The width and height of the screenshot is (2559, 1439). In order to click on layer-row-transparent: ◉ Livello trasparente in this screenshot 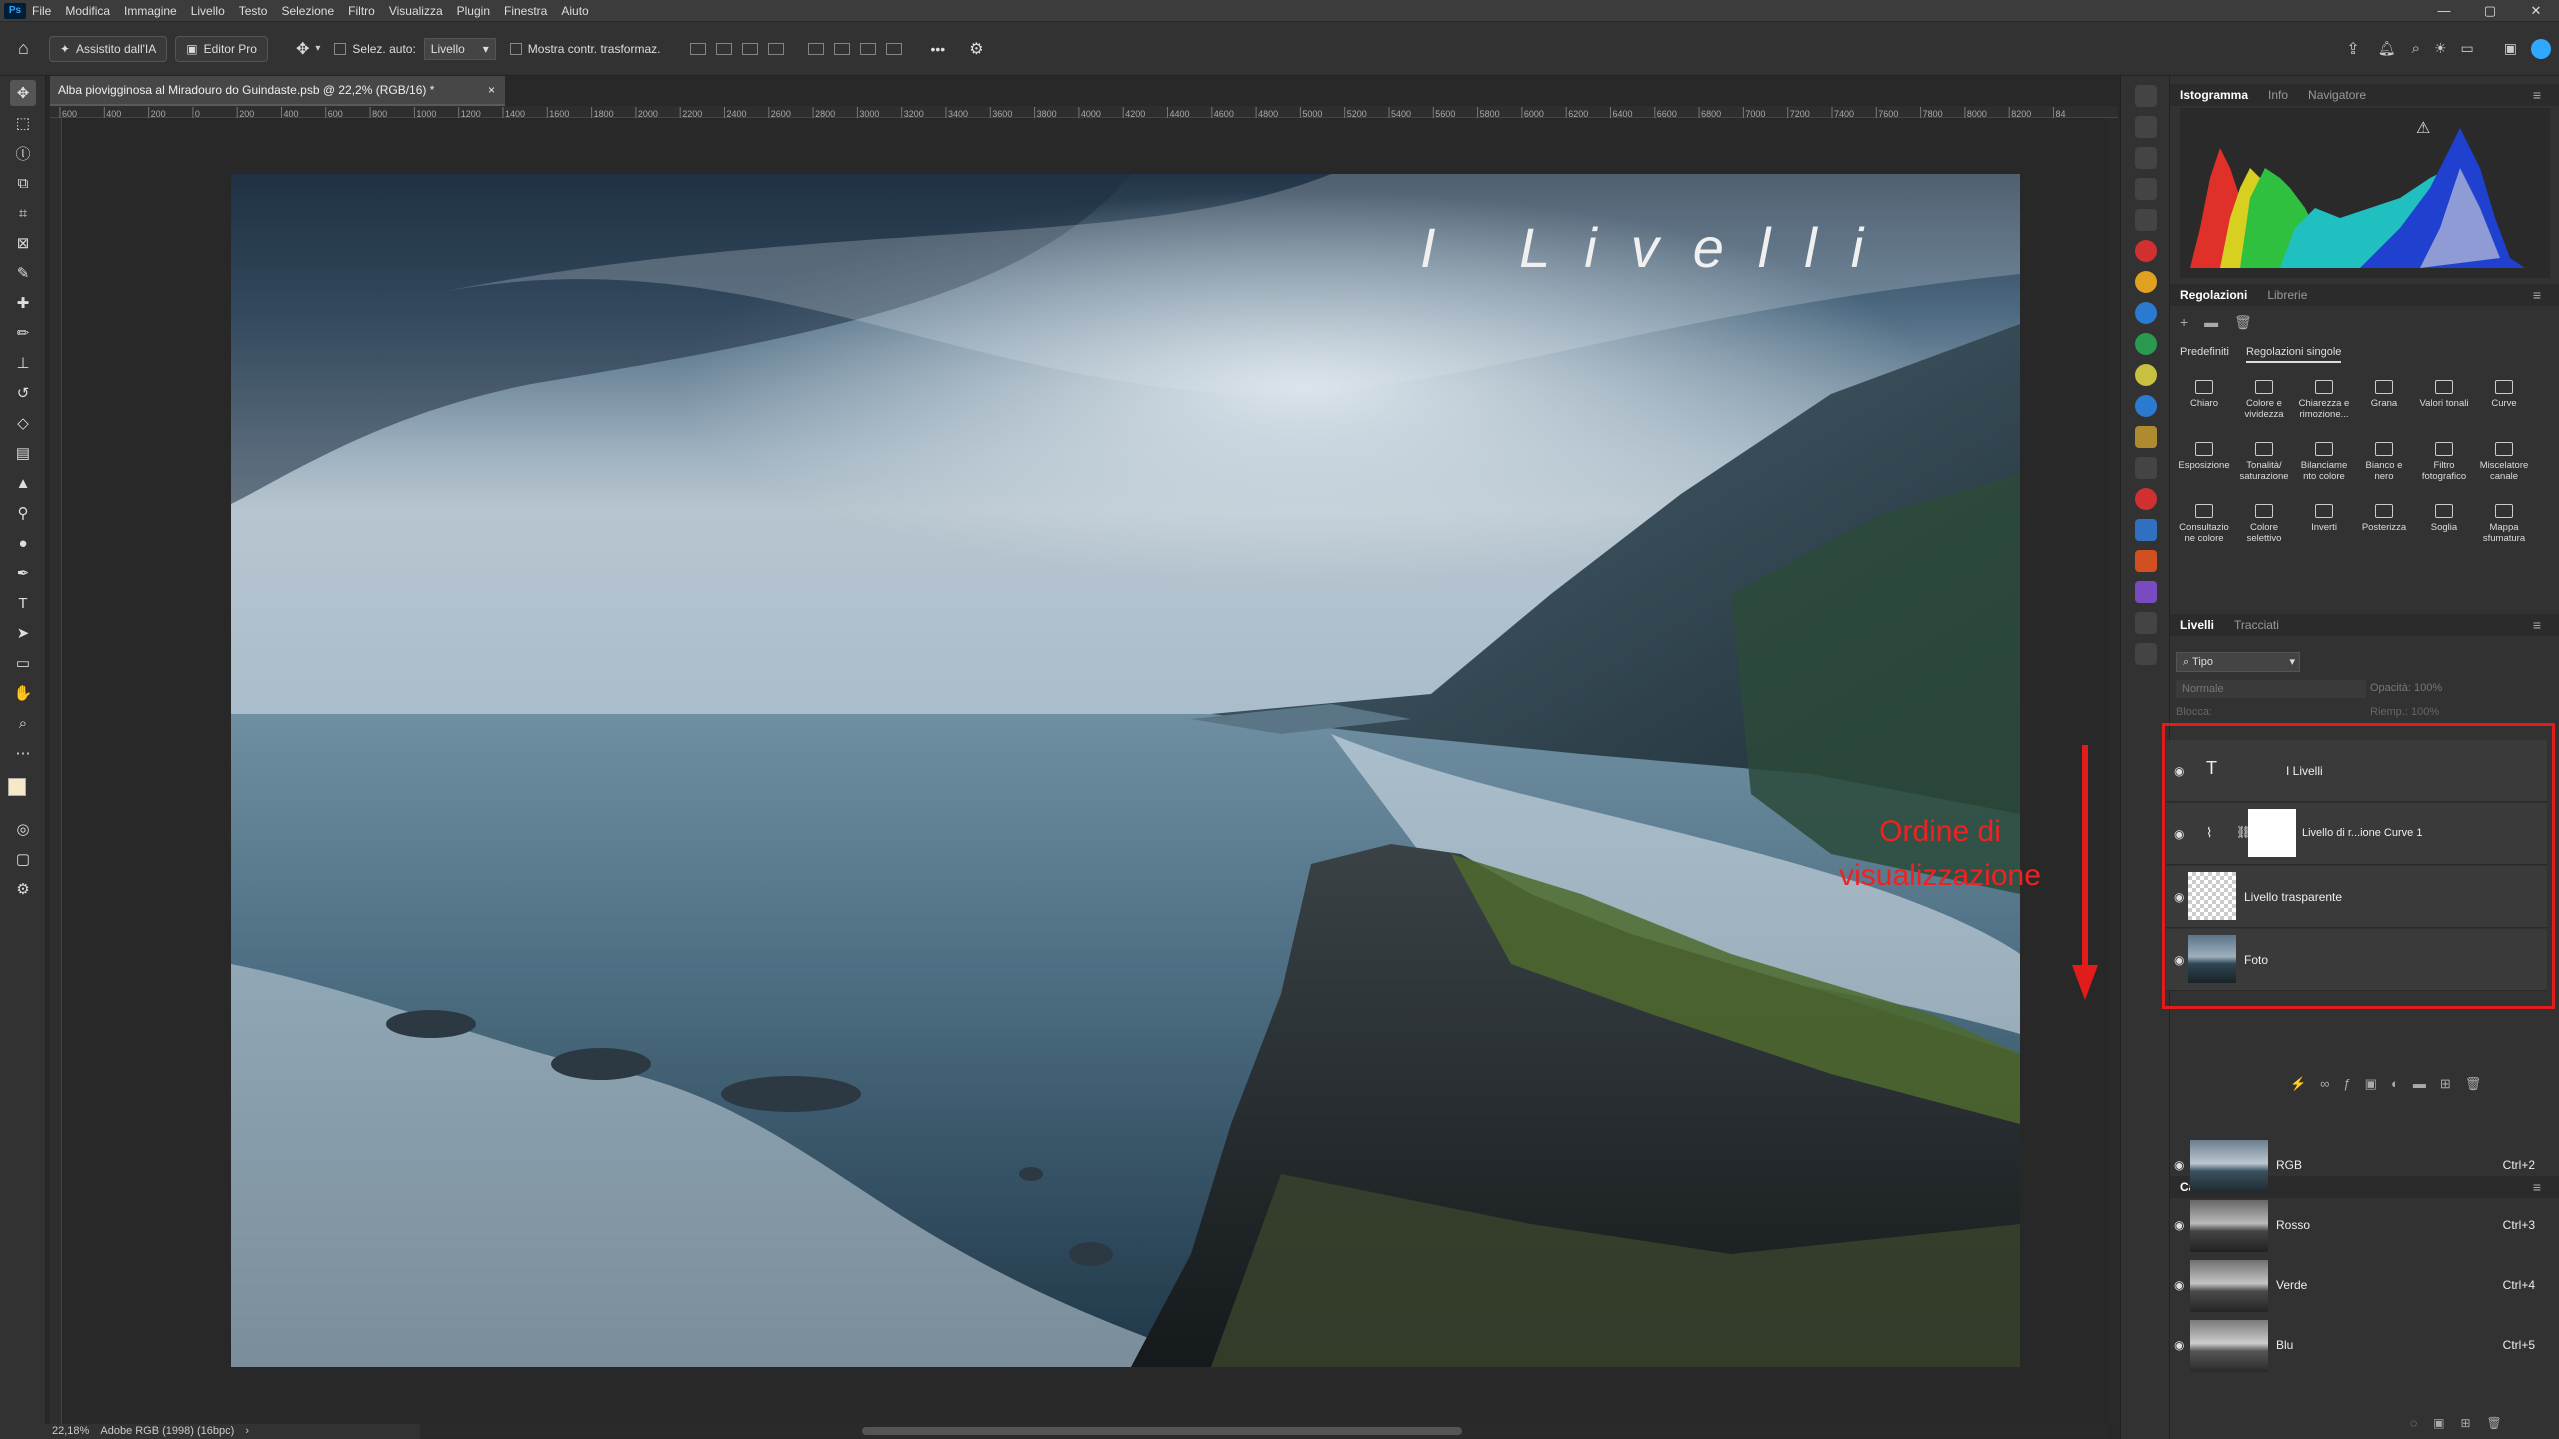, I will do `click(2356, 897)`.